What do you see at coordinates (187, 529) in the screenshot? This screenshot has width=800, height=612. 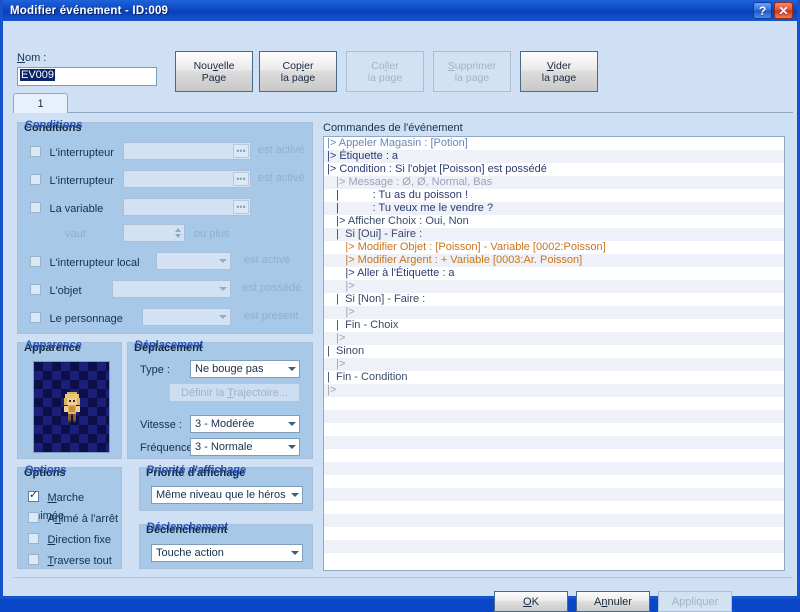 I see `trigger-group-label: Déclenchement Déclenchement` at bounding box center [187, 529].